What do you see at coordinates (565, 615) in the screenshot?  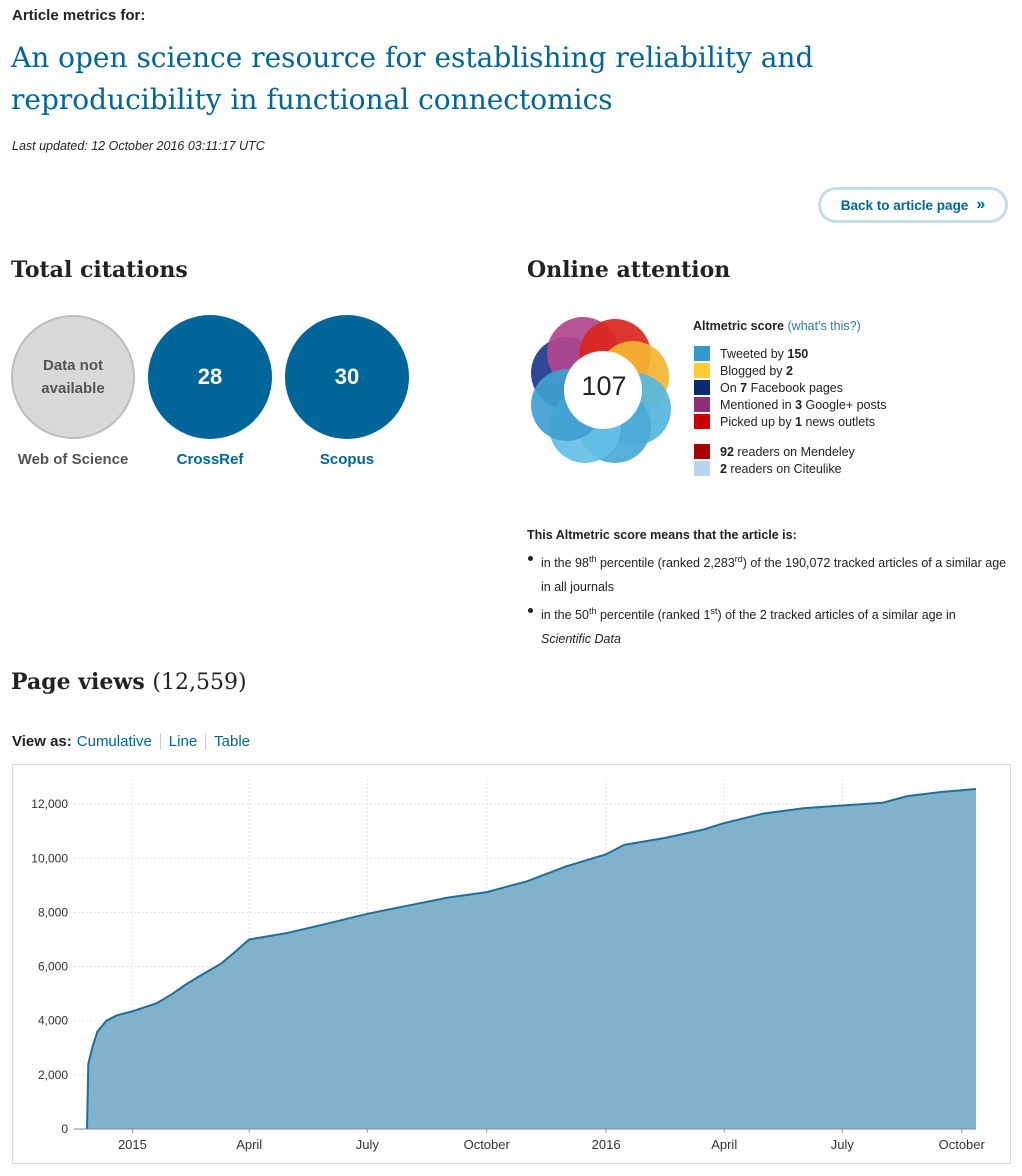 I see `pct2-pre: in the 50` at bounding box center [565, 615].